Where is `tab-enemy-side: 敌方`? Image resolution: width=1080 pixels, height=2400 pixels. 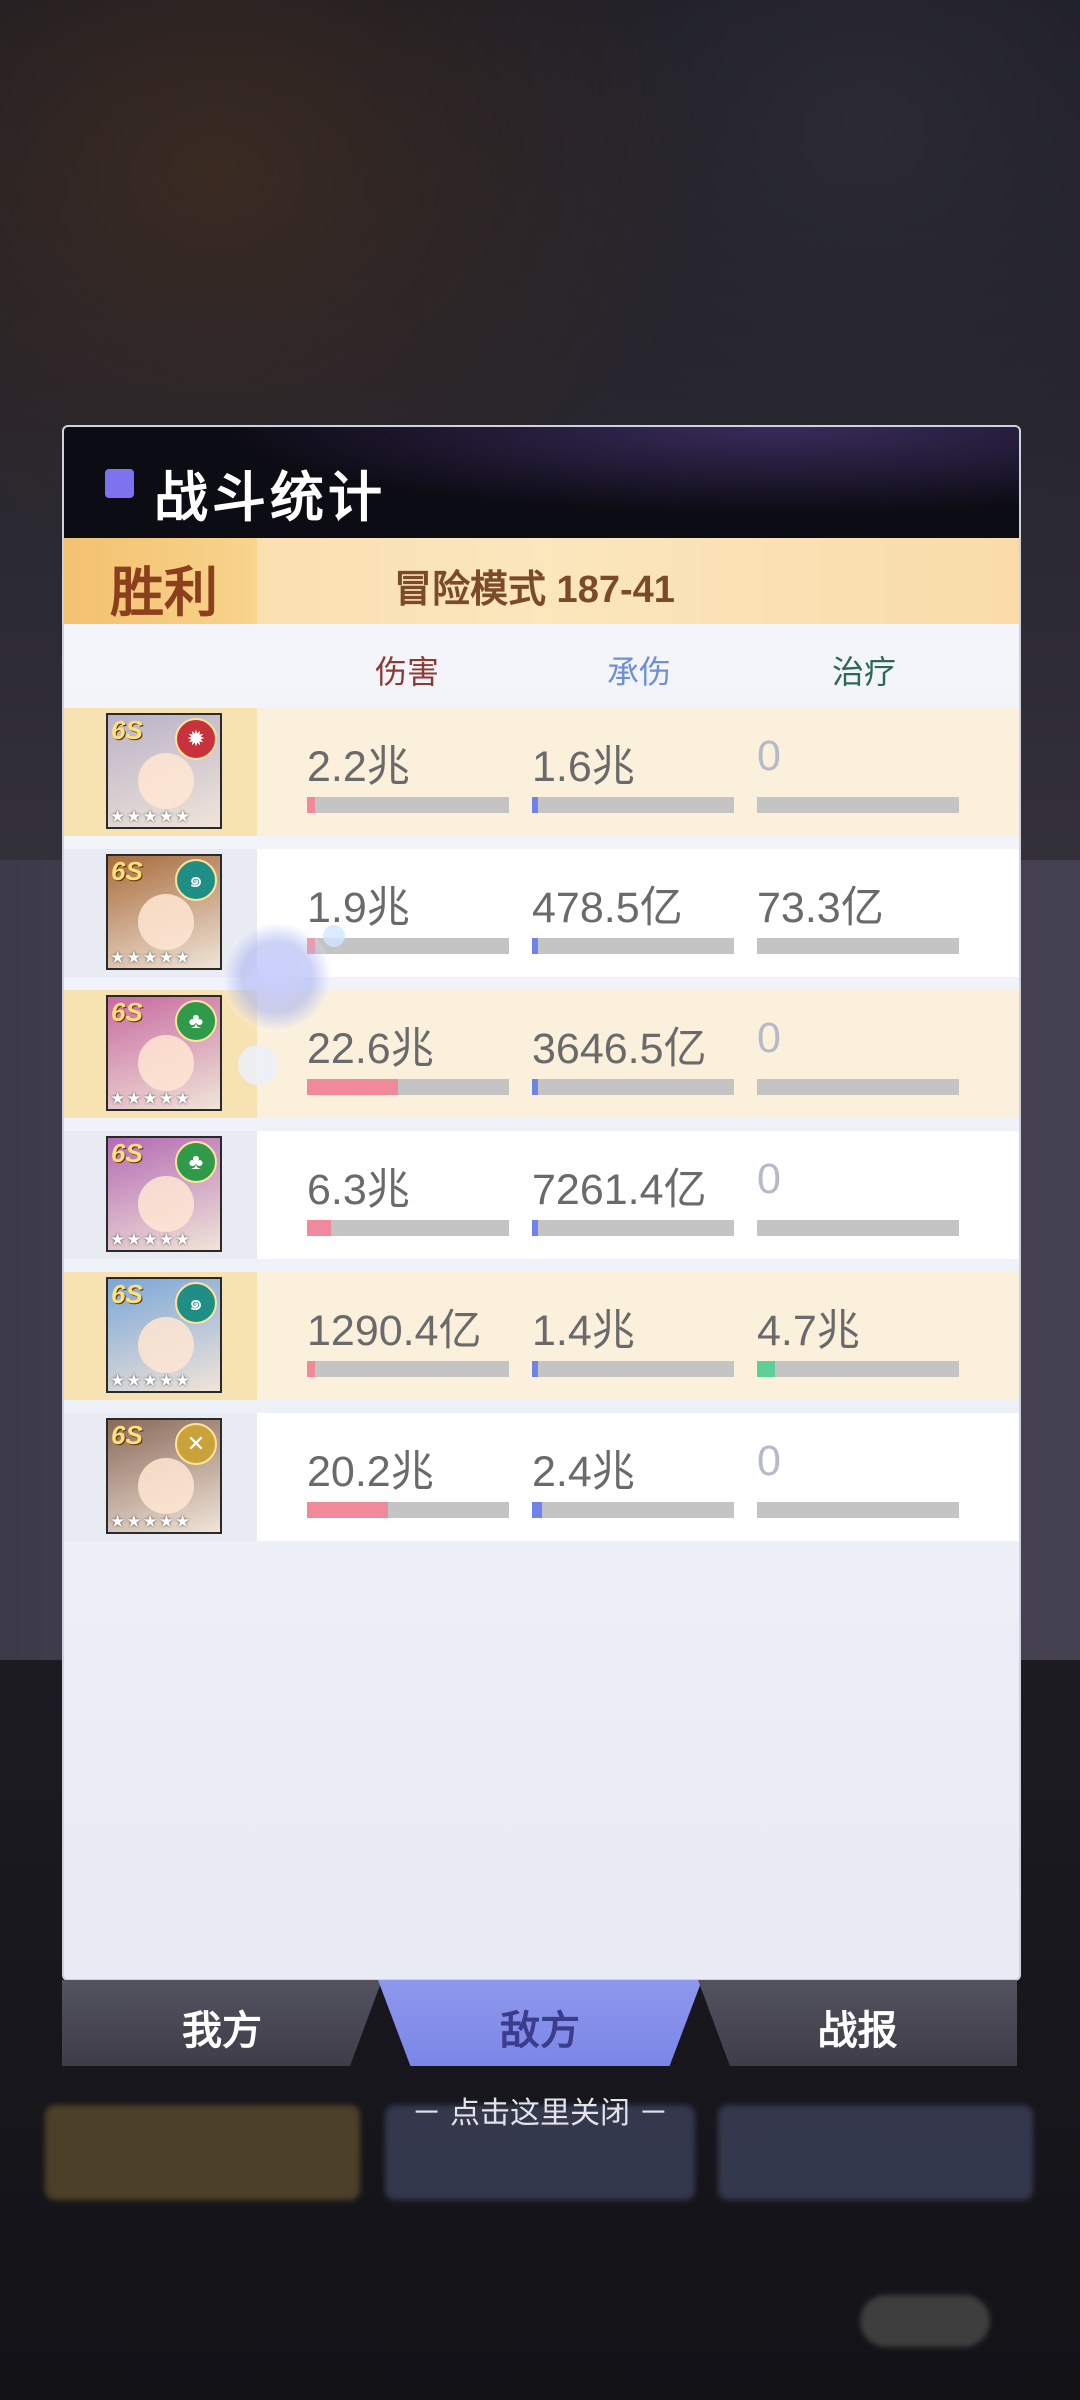 tab-enemy-side: 敌方 is located at coordinates (540, 2023).